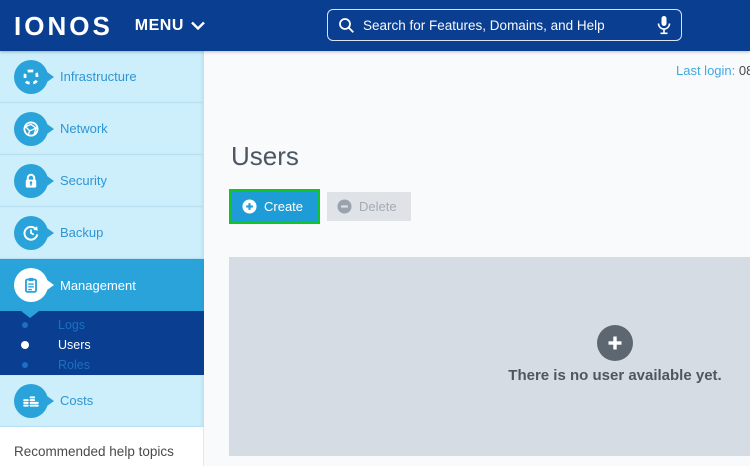  Describe the element at coordinates (82, 232) in the screenshot. I see `sidebar-item-label: Backup` at that location.